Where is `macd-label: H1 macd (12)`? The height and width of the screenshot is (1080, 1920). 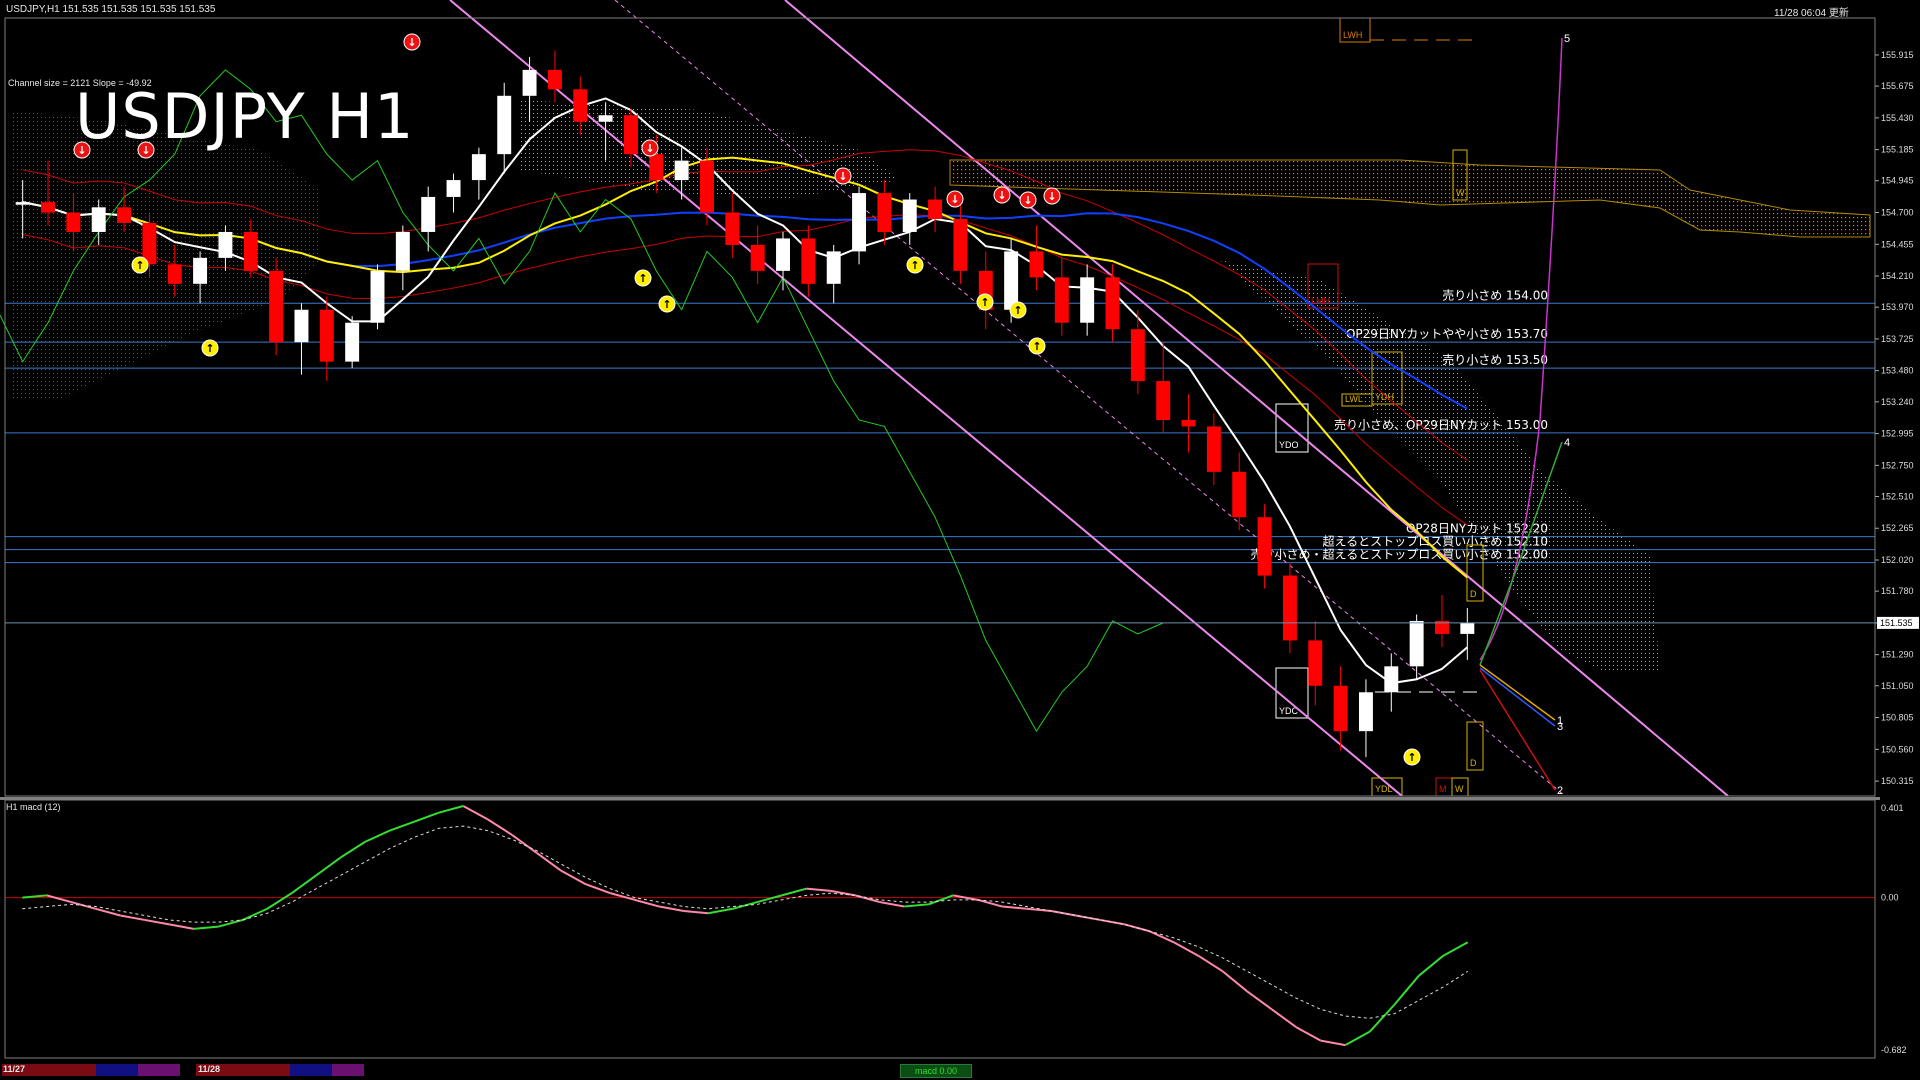
macd-label: H1 macd (12) is located at coordinates (33, 807).